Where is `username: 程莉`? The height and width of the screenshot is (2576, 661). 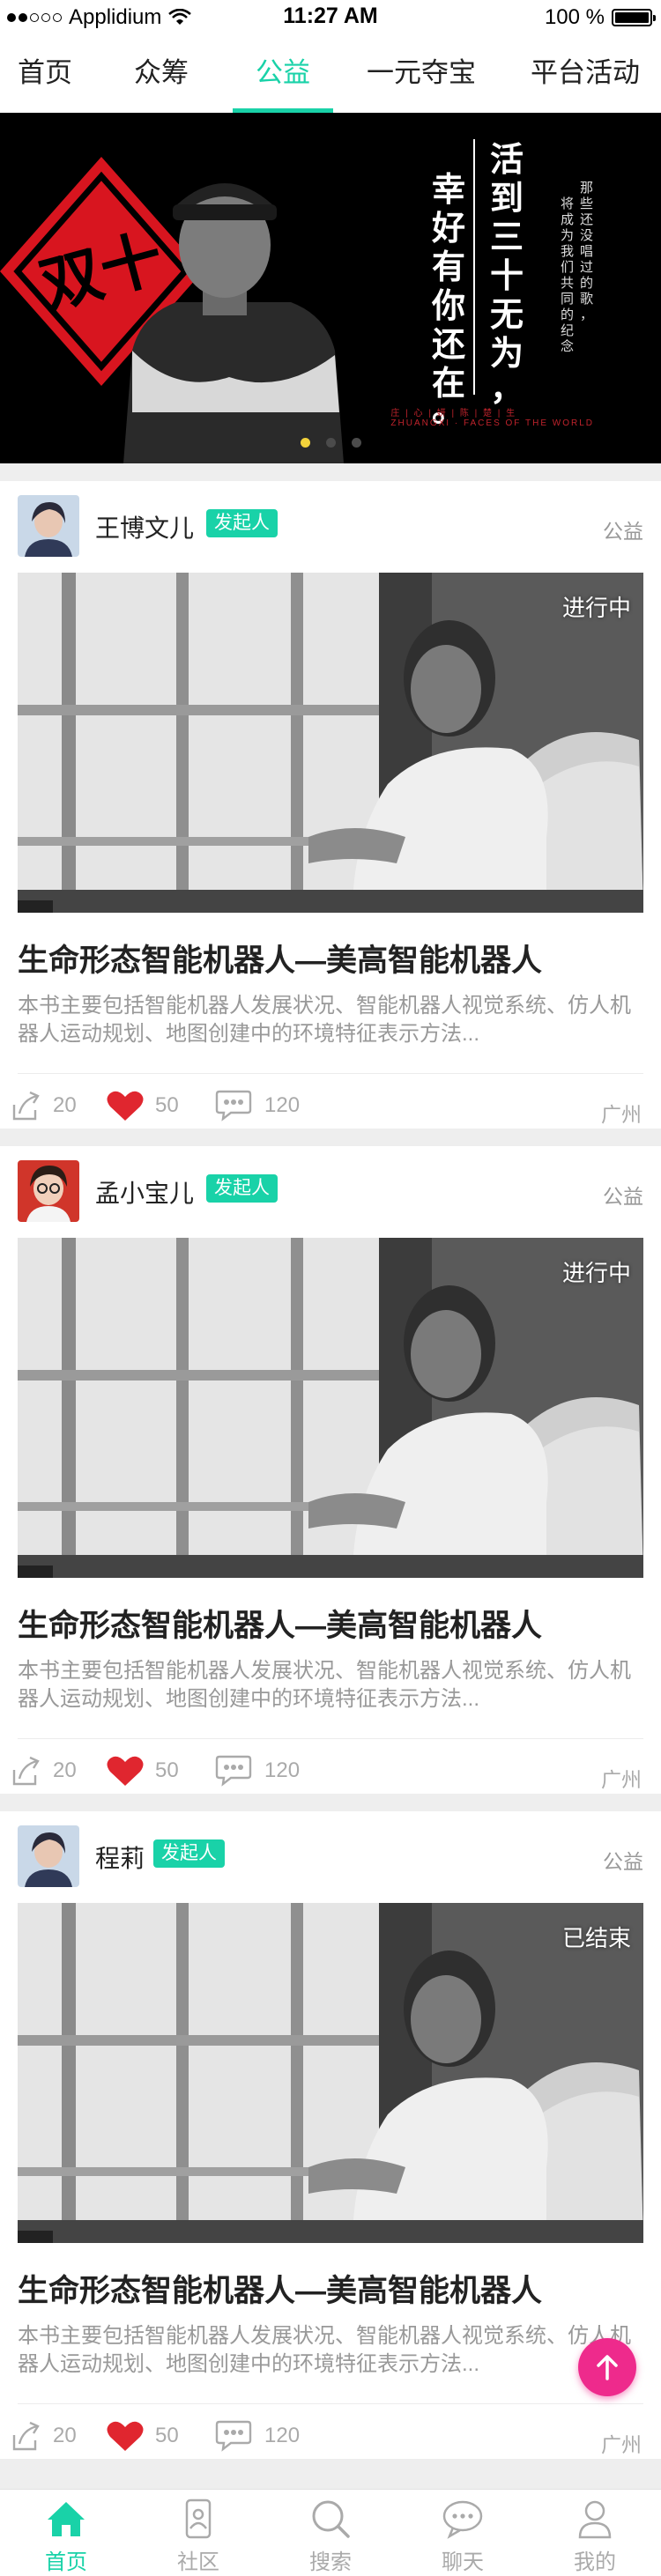
username: 程莉 is located at coordinates (120, 1857).